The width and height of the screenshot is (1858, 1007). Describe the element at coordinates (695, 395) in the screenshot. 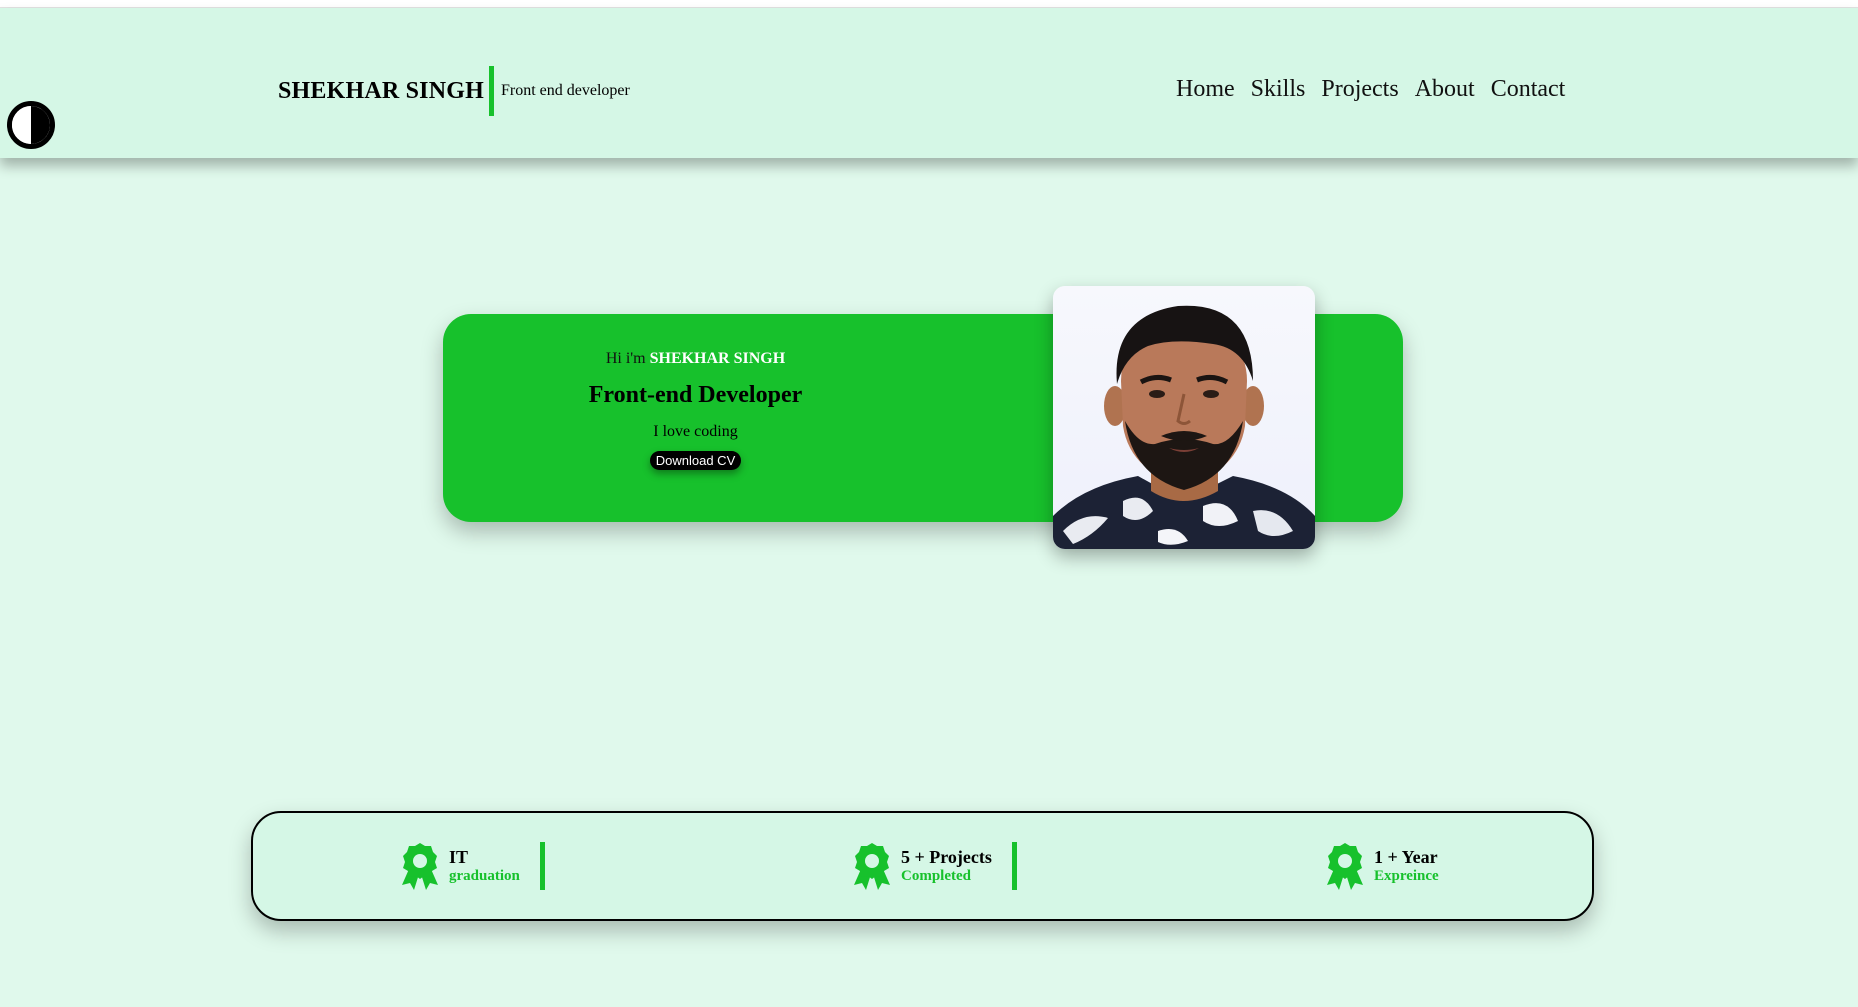

I see `hero-title: Front-end Developer` at that location.